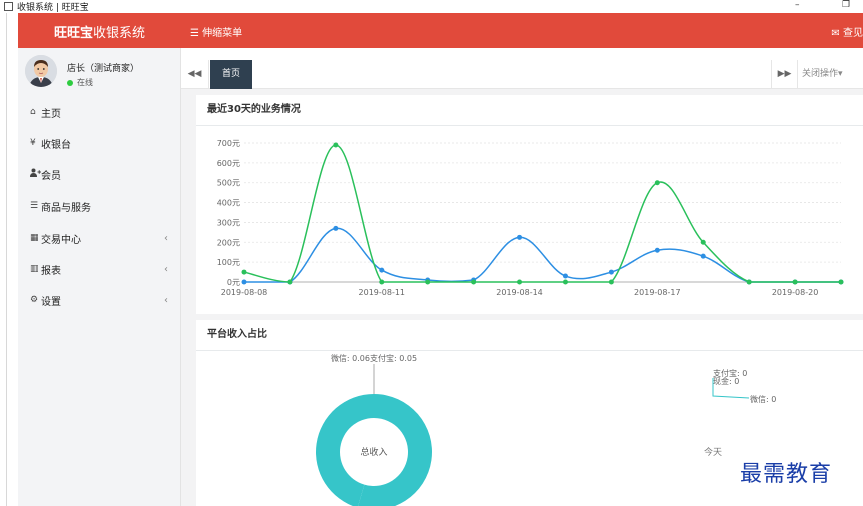 The image size is (863, 506). I want to click on sidebar-item-cashier: ¥ 收银台, so click(99, 143).